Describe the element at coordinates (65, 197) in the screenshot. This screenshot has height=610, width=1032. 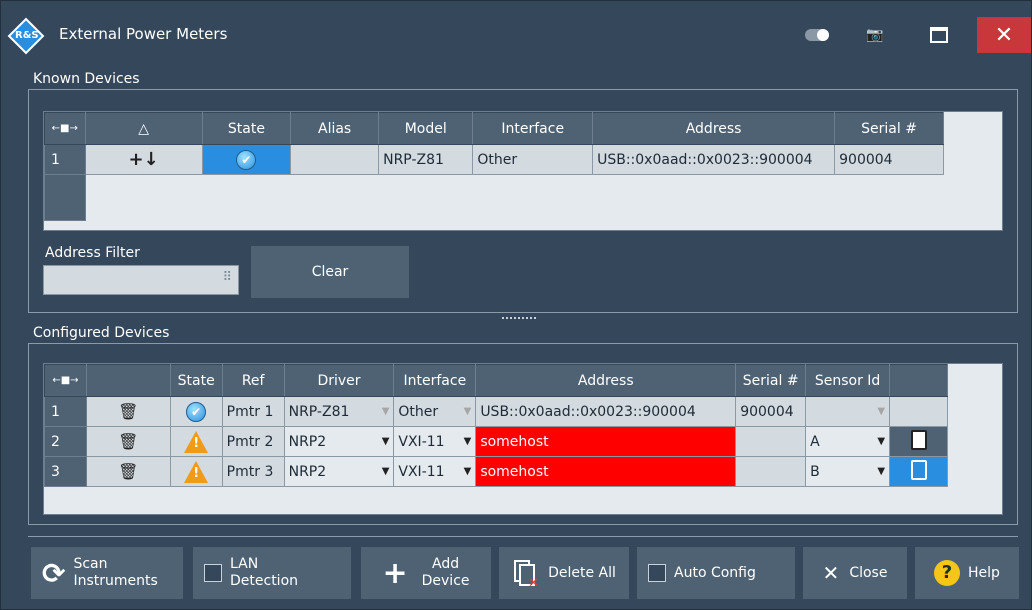
I see `row-number-empty` at that location.